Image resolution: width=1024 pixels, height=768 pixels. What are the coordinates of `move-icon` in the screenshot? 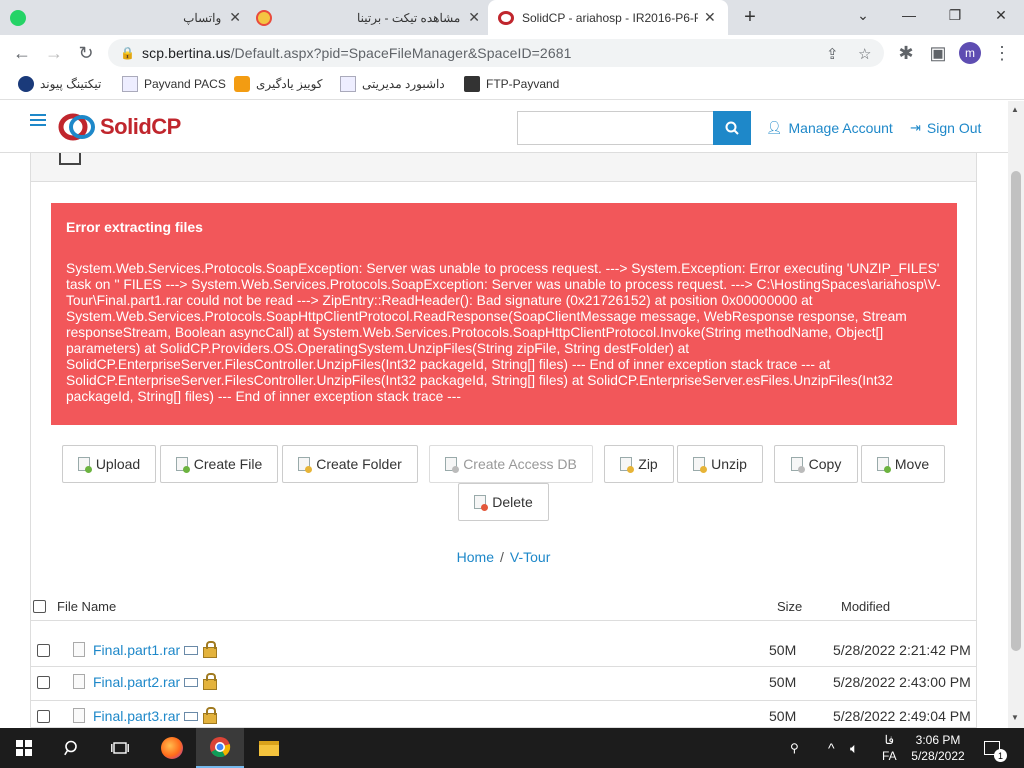 It's located at (883, 465).